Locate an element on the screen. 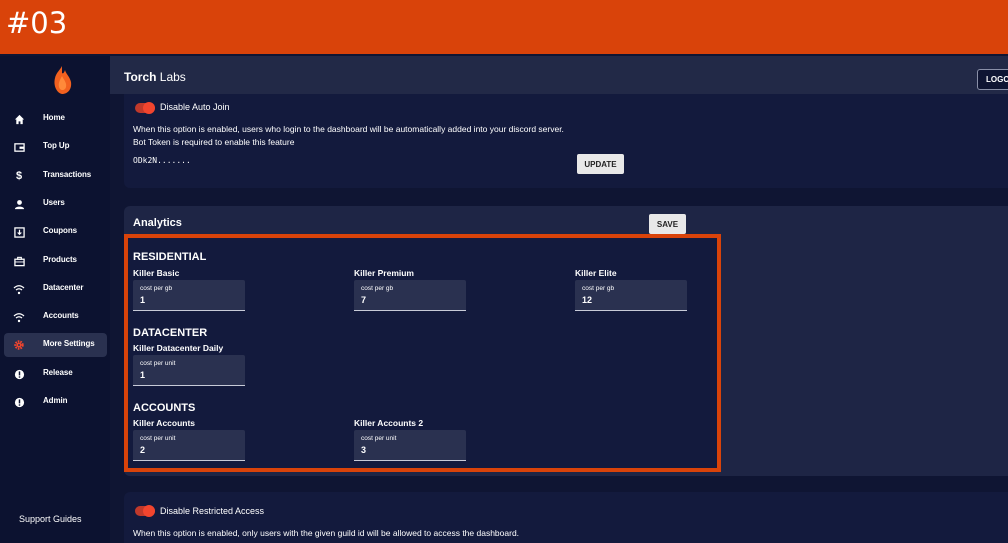 The height and width of the screenshot is (543, 1008). field-value: 3 is located at coordinates (364, 450).